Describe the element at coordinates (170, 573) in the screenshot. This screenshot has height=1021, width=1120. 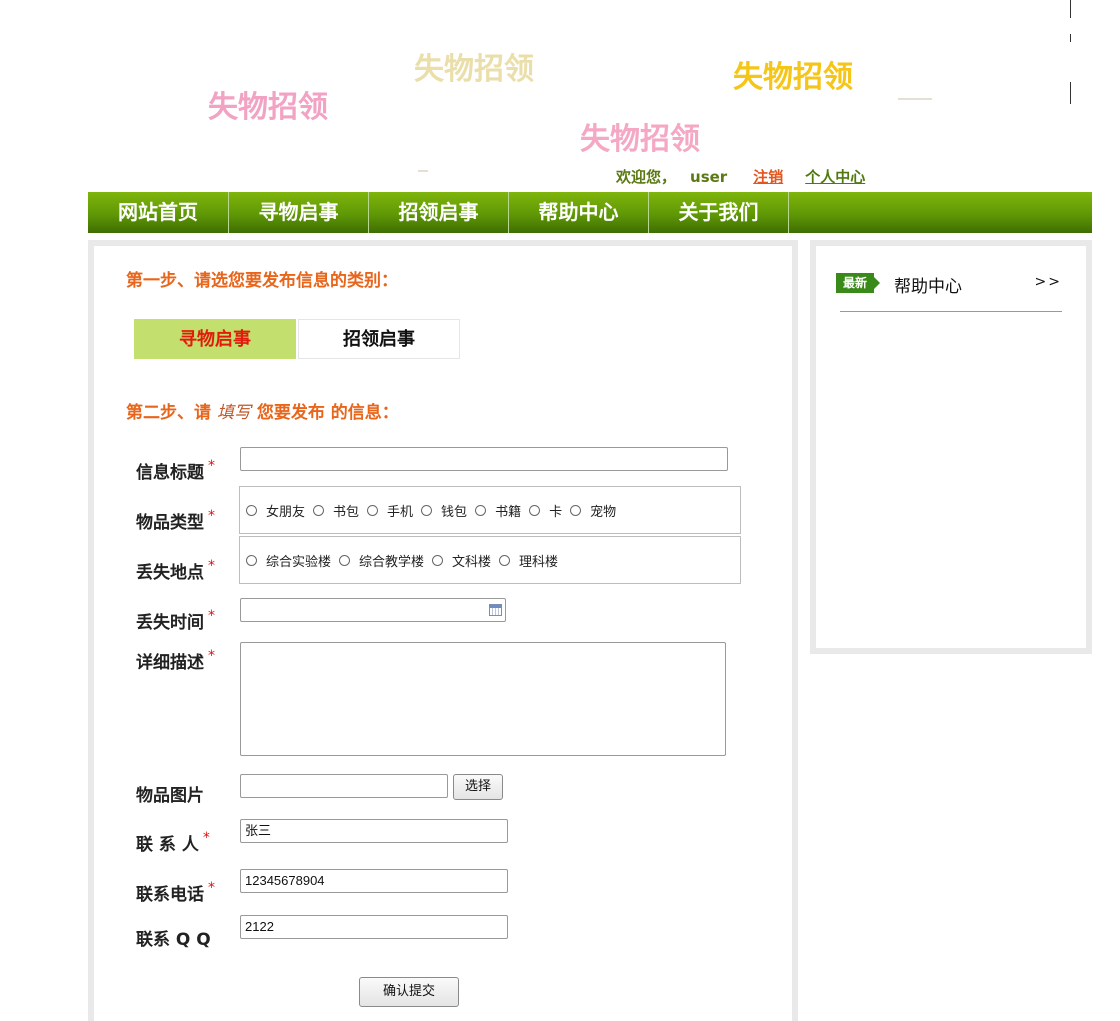
I see `lost-place-label-text: 丢失地点` at that location.